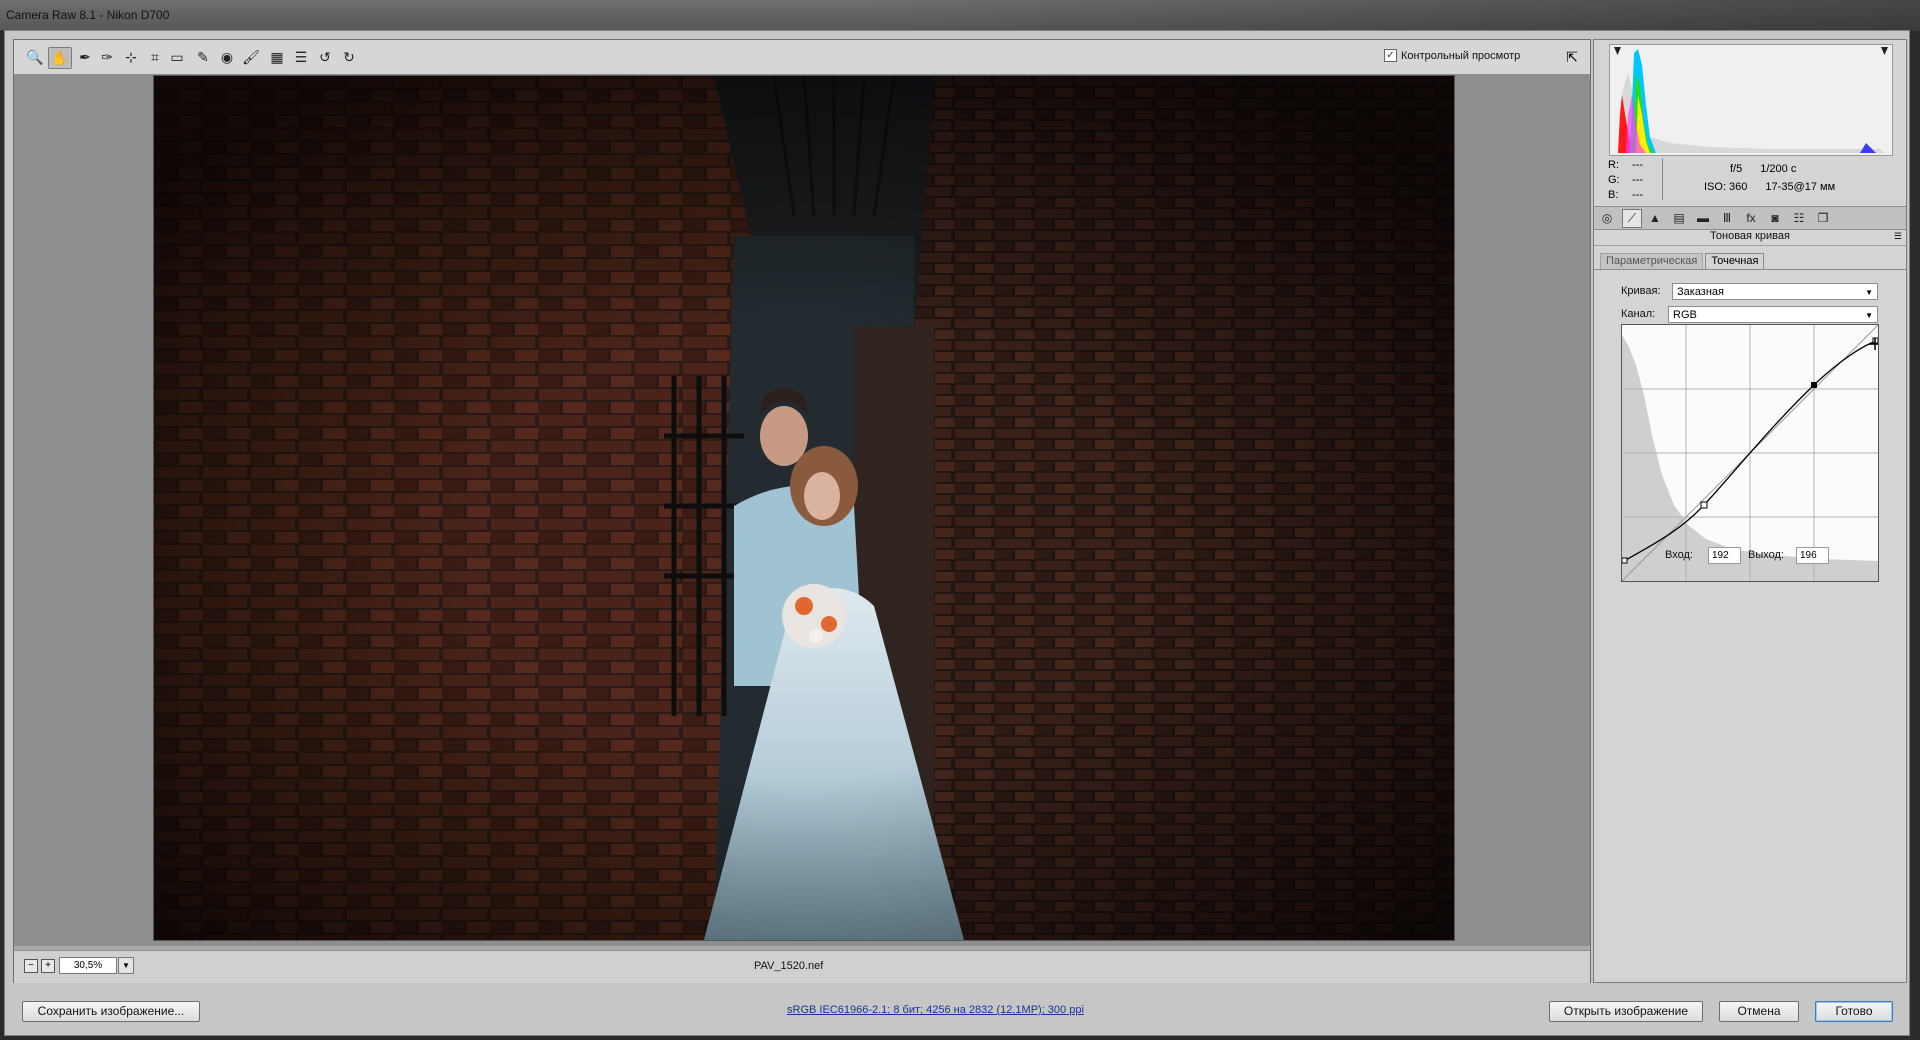 The width and height of the screenshot is (1920, 1040). What do you see at coordinates (1572, 57) in the screenshot?
I see `fullscreen-icon: ⇱` at bounding box center [1572, 57].